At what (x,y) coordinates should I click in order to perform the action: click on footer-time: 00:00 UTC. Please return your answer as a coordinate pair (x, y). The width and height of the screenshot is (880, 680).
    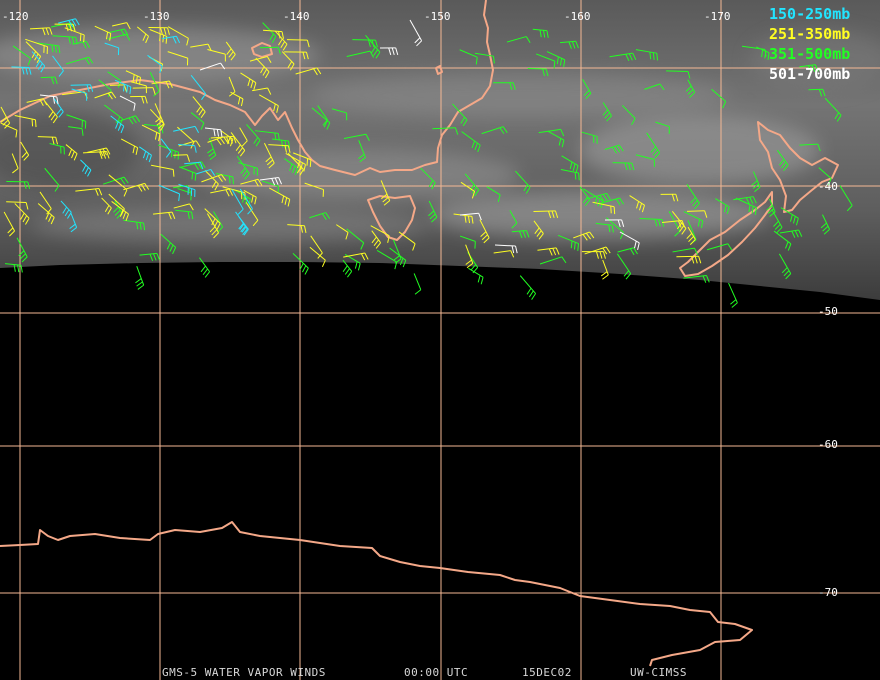
    Looking at the image, I should click on (436, 672).